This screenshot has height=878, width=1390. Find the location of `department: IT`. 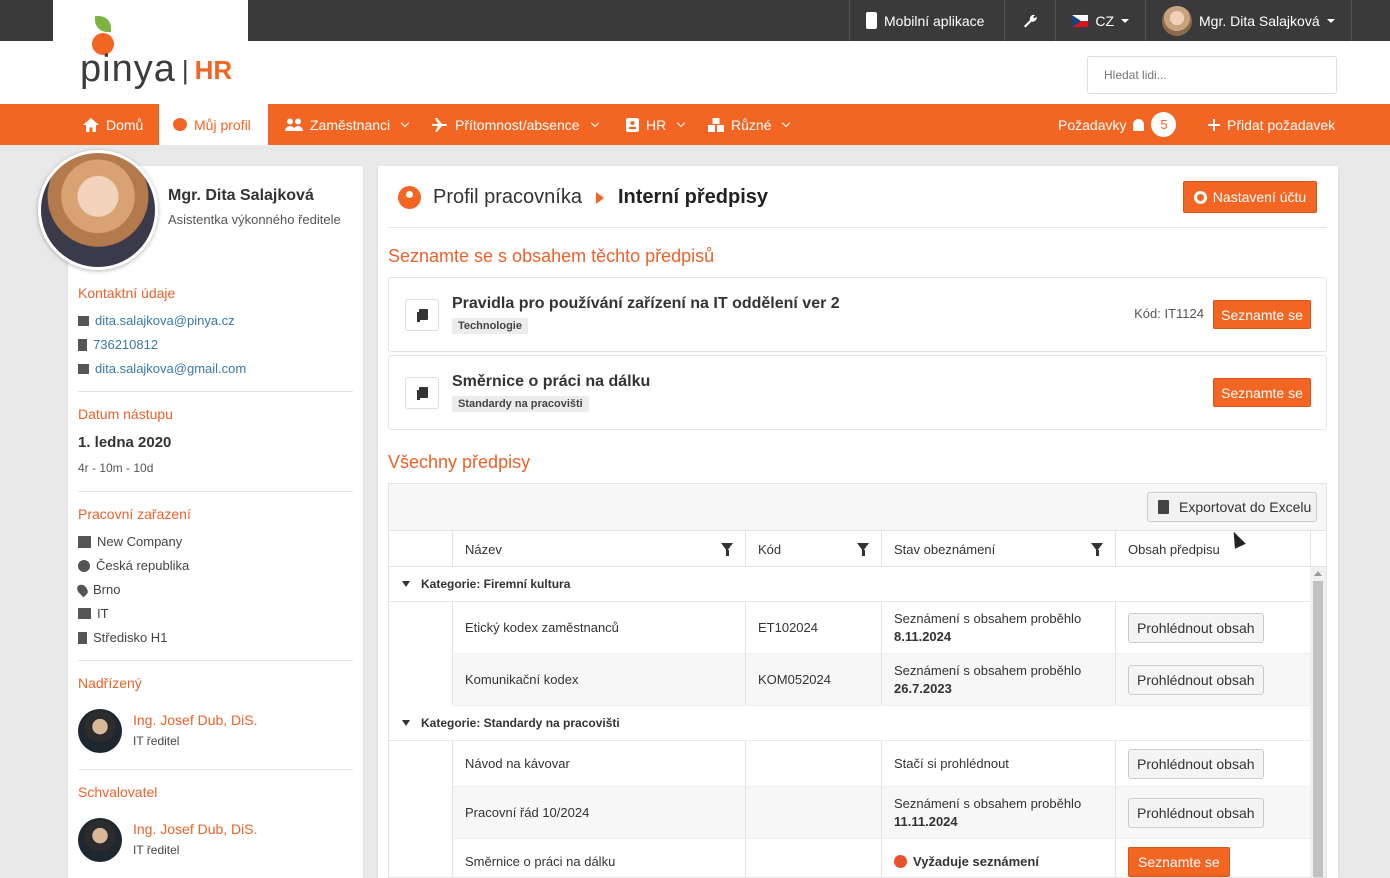

department: IT is located at coordinates (103, 613).